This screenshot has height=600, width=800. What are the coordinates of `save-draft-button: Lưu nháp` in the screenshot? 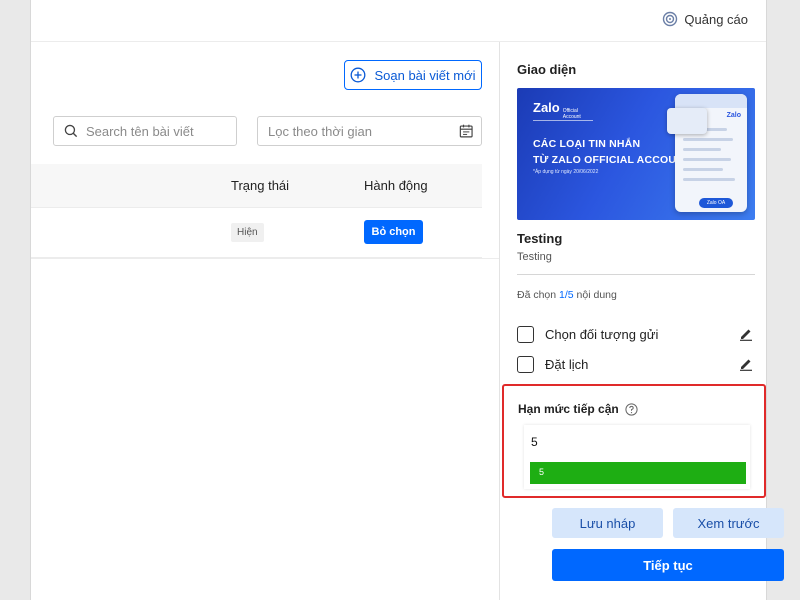 It's located at (607, 523).